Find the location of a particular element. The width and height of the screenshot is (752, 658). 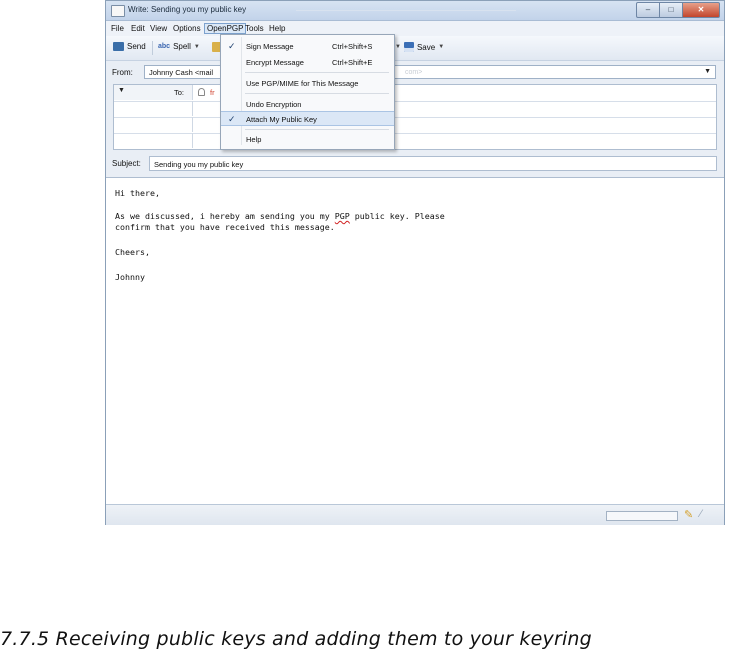

menu-item-label: Attach My Public Key is located at coordinates (281, 119).